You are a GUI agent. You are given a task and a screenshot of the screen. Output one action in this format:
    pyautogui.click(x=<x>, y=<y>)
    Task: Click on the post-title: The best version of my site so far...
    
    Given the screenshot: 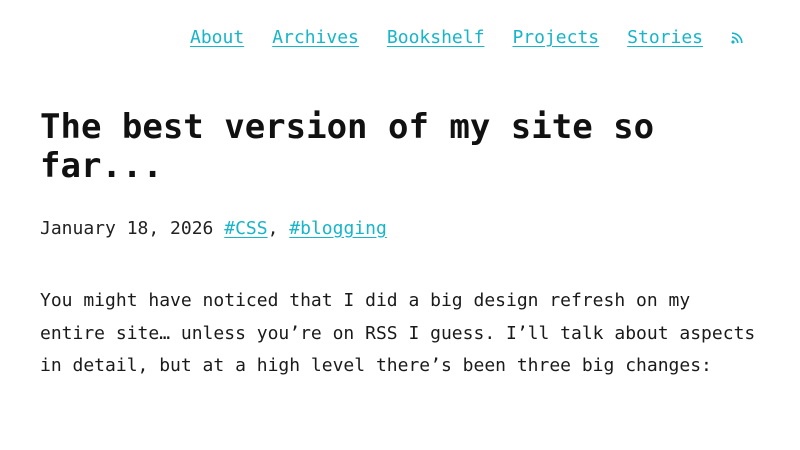 What is the action you would take?
    pyautogui.click(x=347, y=146)
    